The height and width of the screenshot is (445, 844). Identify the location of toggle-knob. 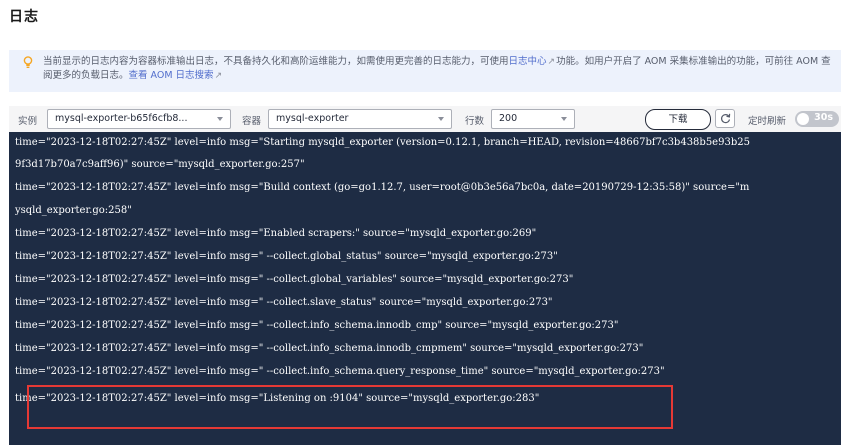
(803, 119).